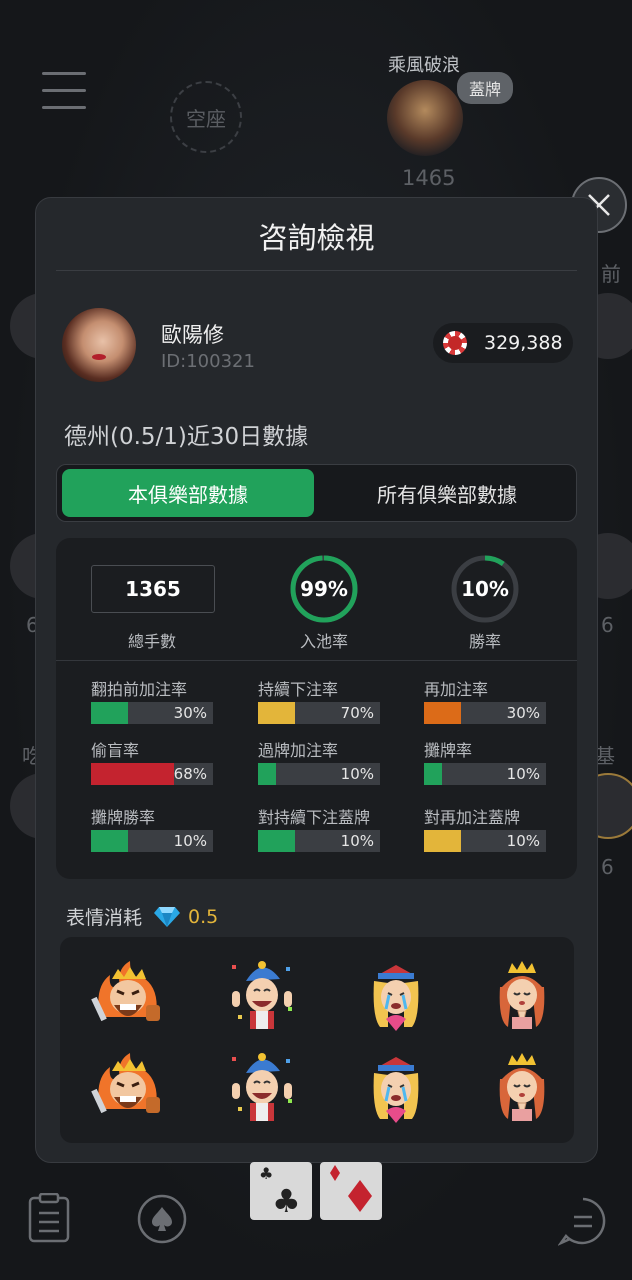  What do you see at coordinates (611, 274) in the screenshot?
I see `side-player-name: 前` at bounding box center [611, 274].